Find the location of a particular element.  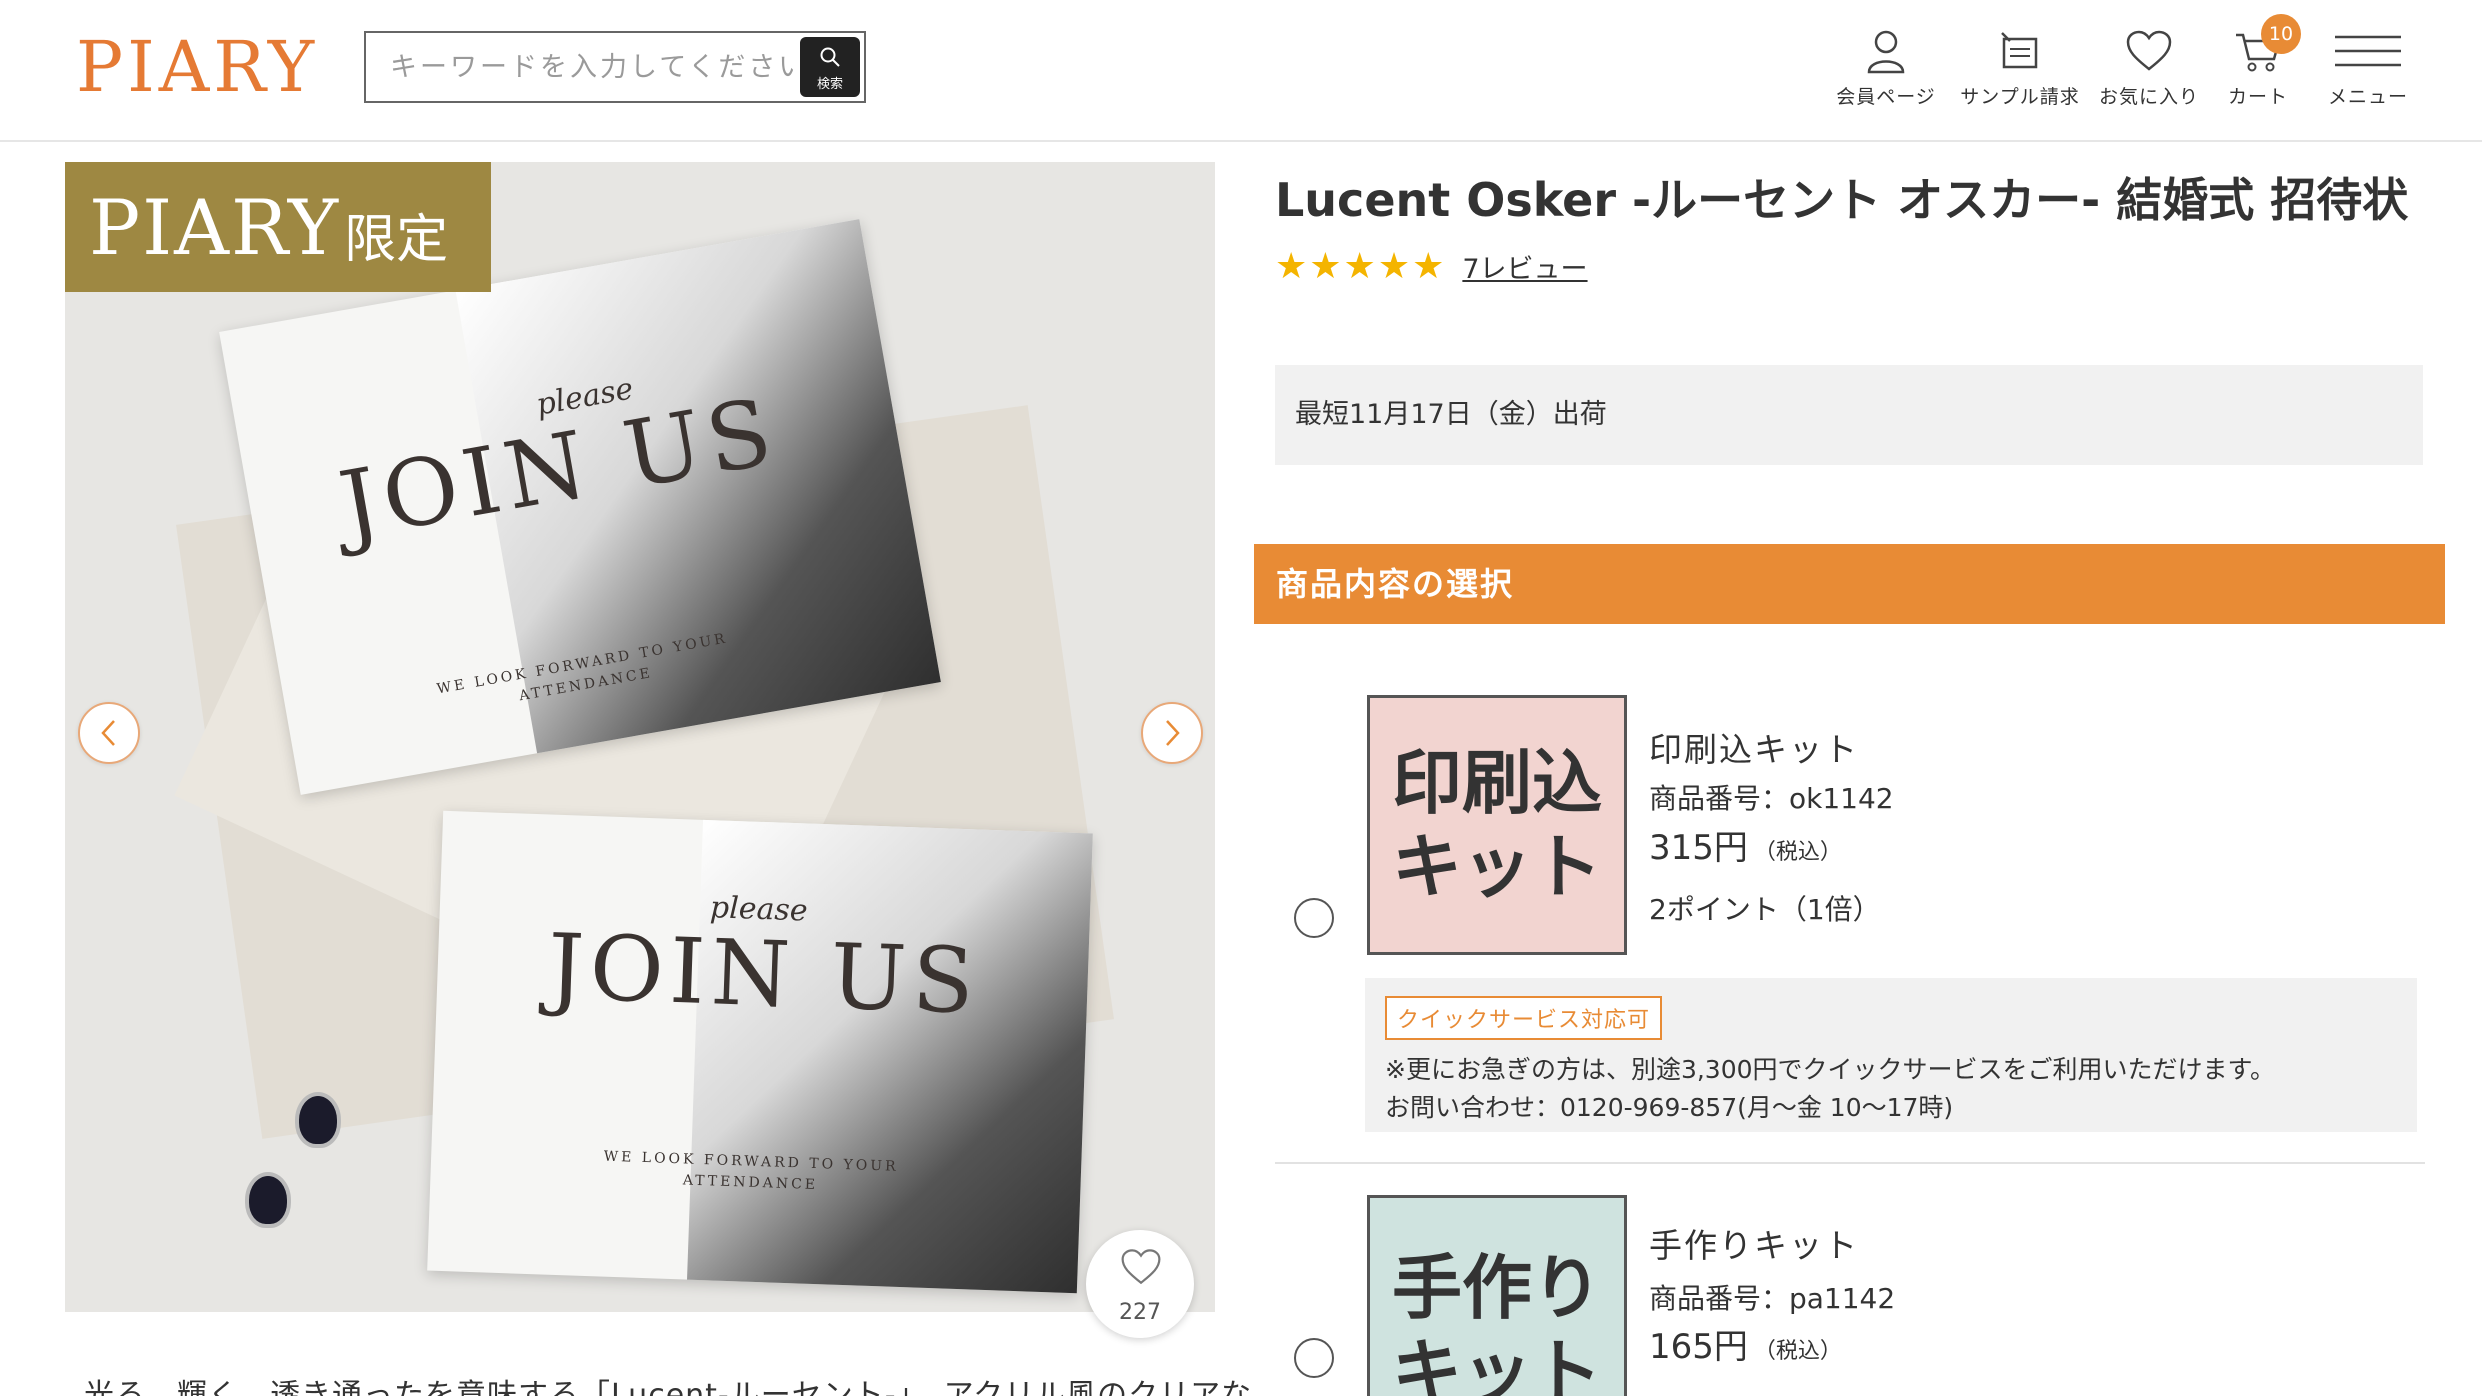

quick-service-contact: お問い合わせ：0120-969-857(月〜金 10〜17時) is located at coordinates (1669, 1107).